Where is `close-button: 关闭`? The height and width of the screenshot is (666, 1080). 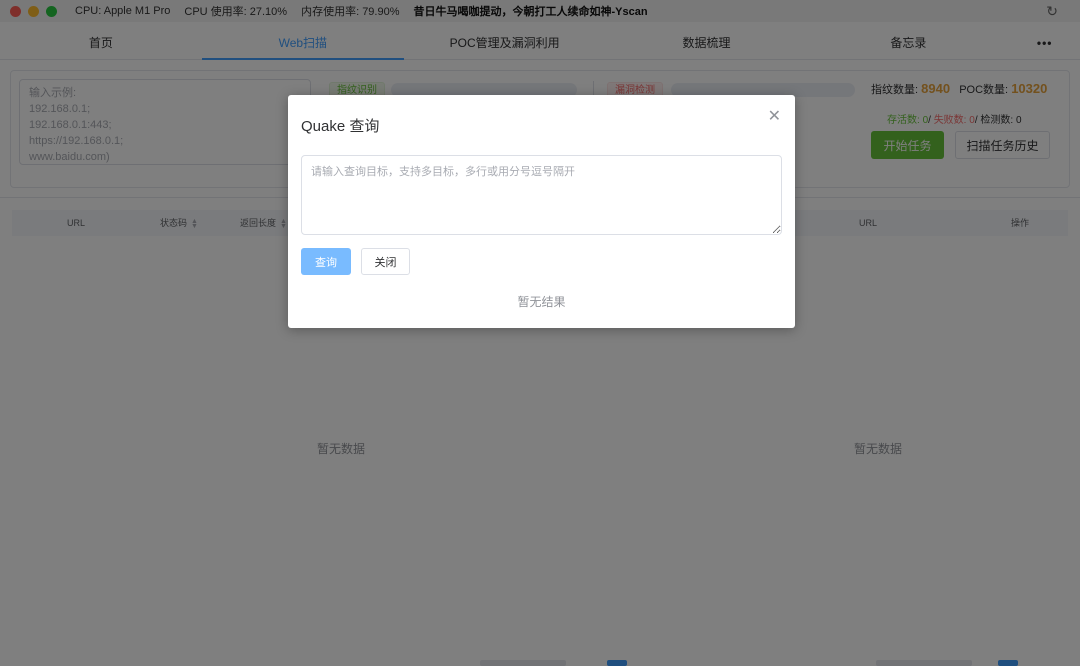
close-button: 关闭 is located at coordinates (385, 261).